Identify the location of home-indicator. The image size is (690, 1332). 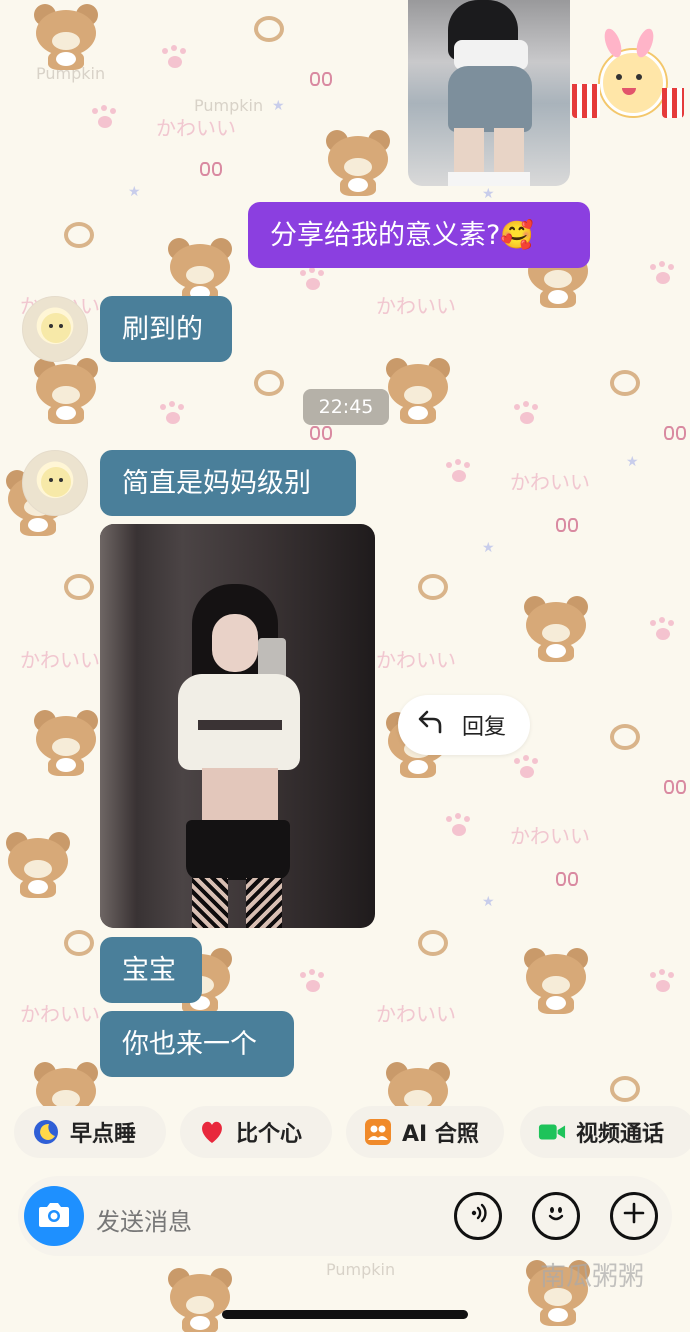
(345, 1314).